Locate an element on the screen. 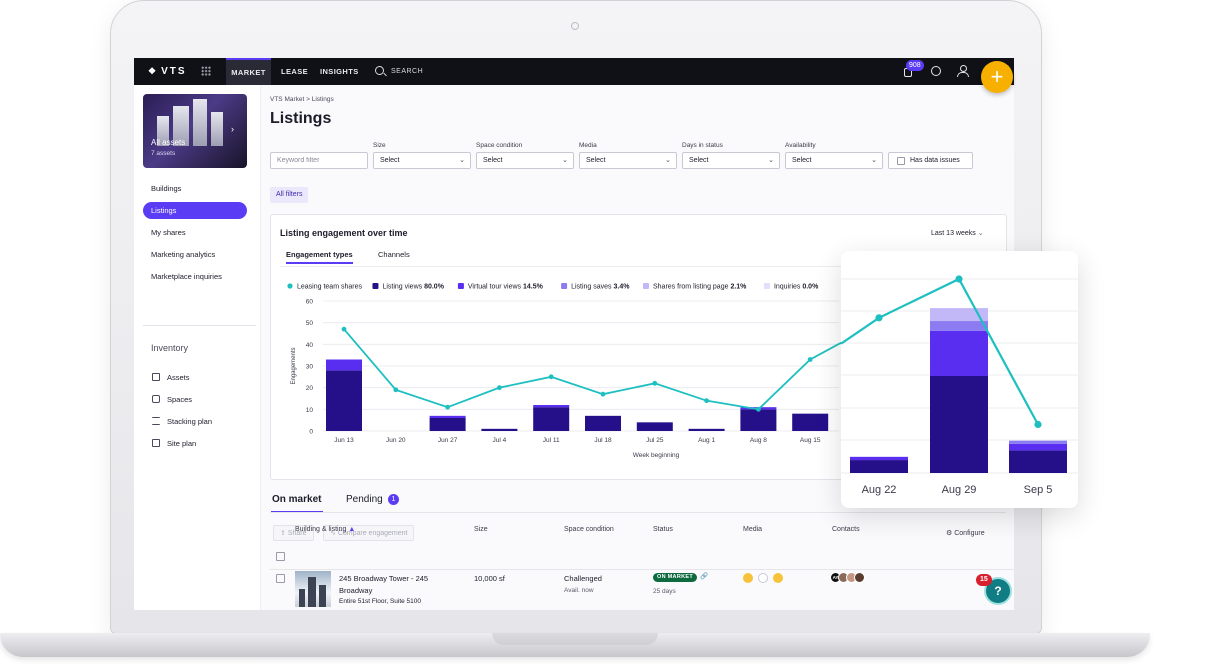 This screenshot has width=1206, height=664. column-header-contacts: Contacts is located at coordinates (846, 529).